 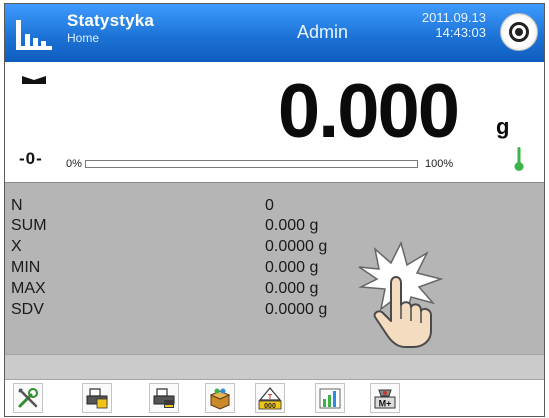 I want to click on screen-title: Statystyka, so click(x=111, y=20).